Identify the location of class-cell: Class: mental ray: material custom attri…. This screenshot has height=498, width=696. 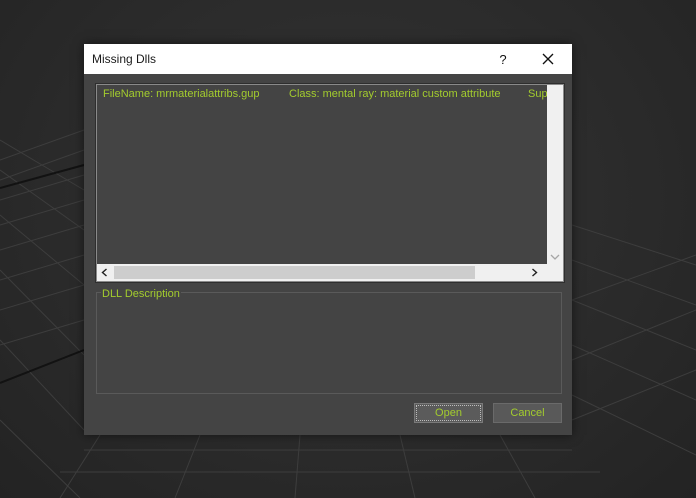
(395, 94).